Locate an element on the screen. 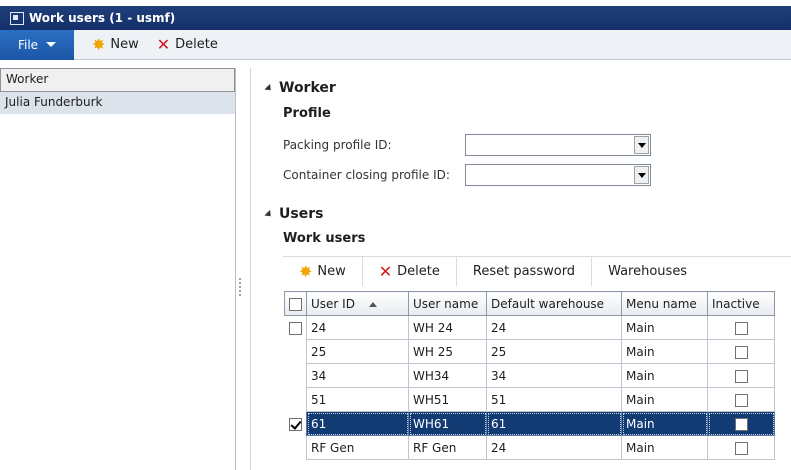 This screenshot has height=470, width=791. column-header-inactive: Inactive is located at coordinates (741, 303).